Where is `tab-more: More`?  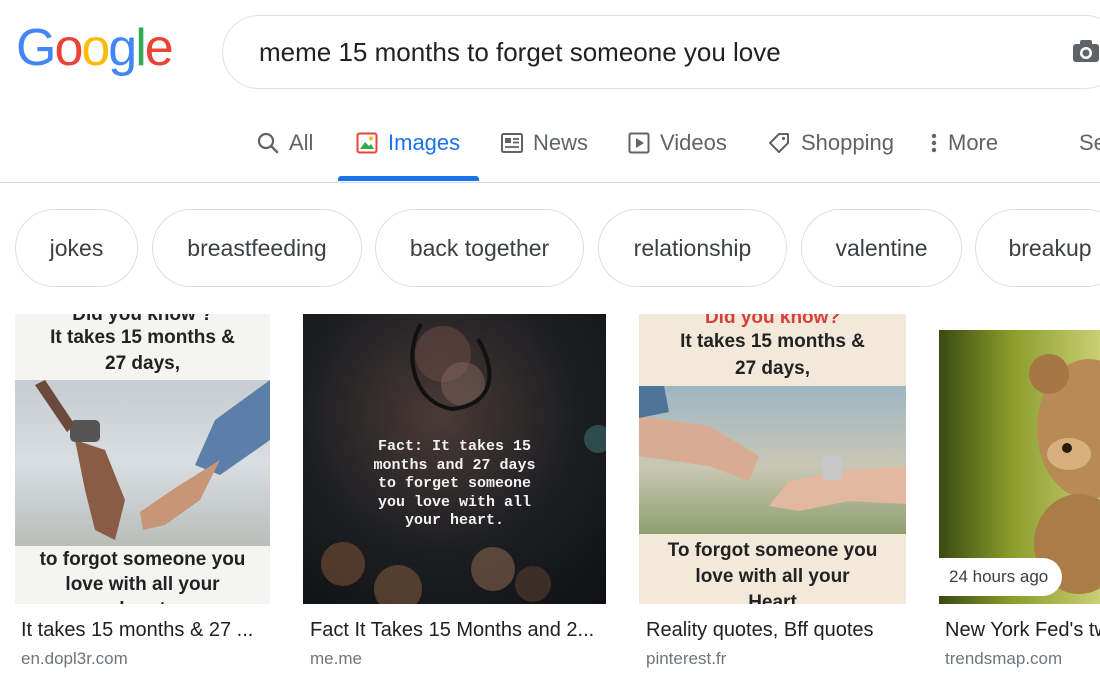 tab-more: More is located at coordinates (964, 143).